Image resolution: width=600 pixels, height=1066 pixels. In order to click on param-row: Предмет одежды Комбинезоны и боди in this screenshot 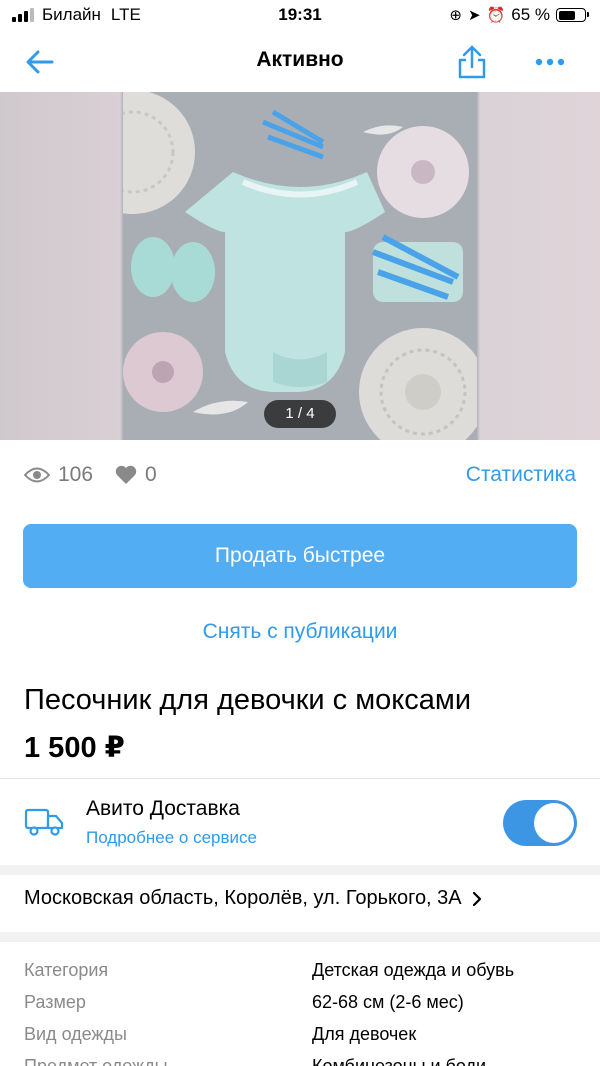, I will do `click(304, 1058)`.